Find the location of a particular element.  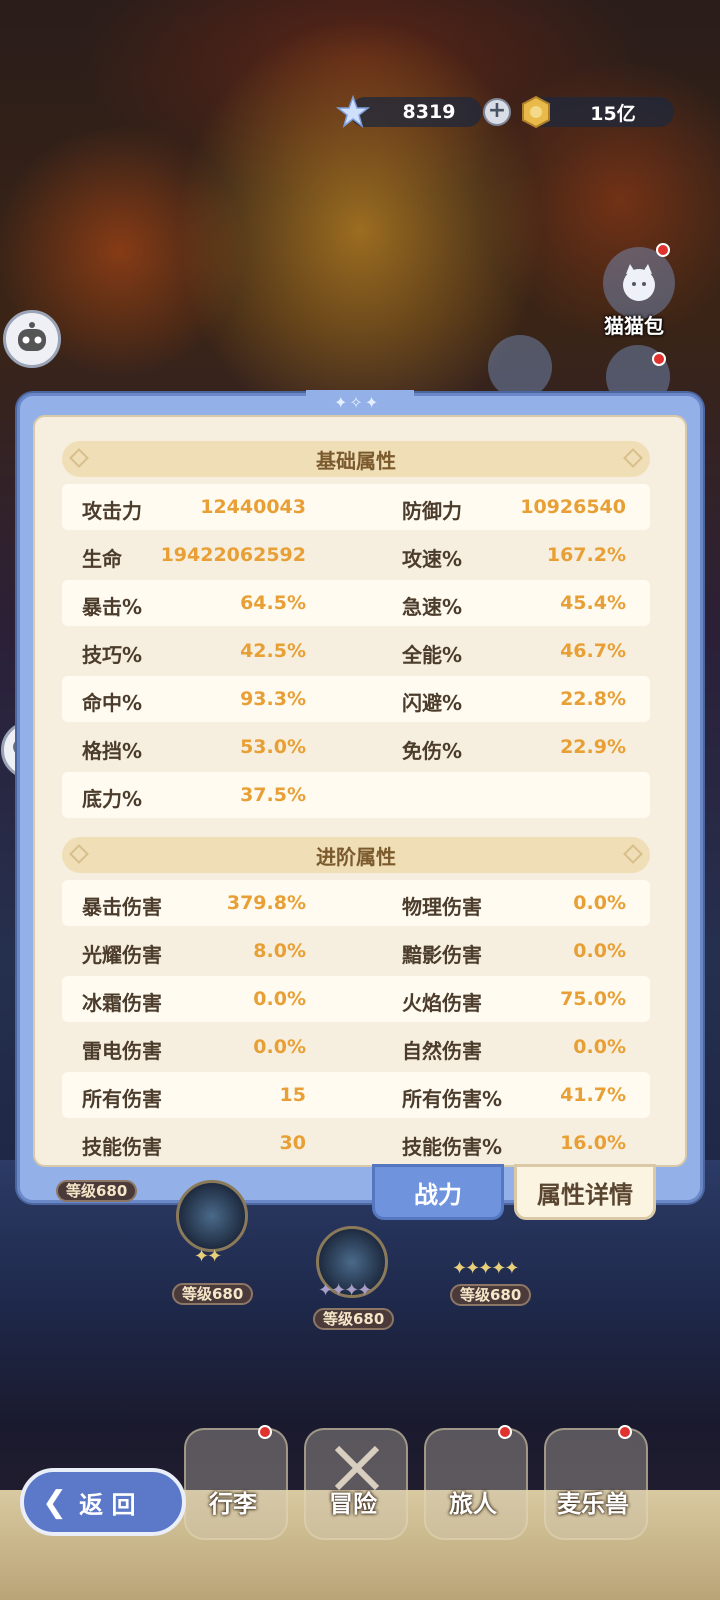

attribute-row: 技巧% 42.5% 全能% 46.7% is located at coordinates (356, 651).